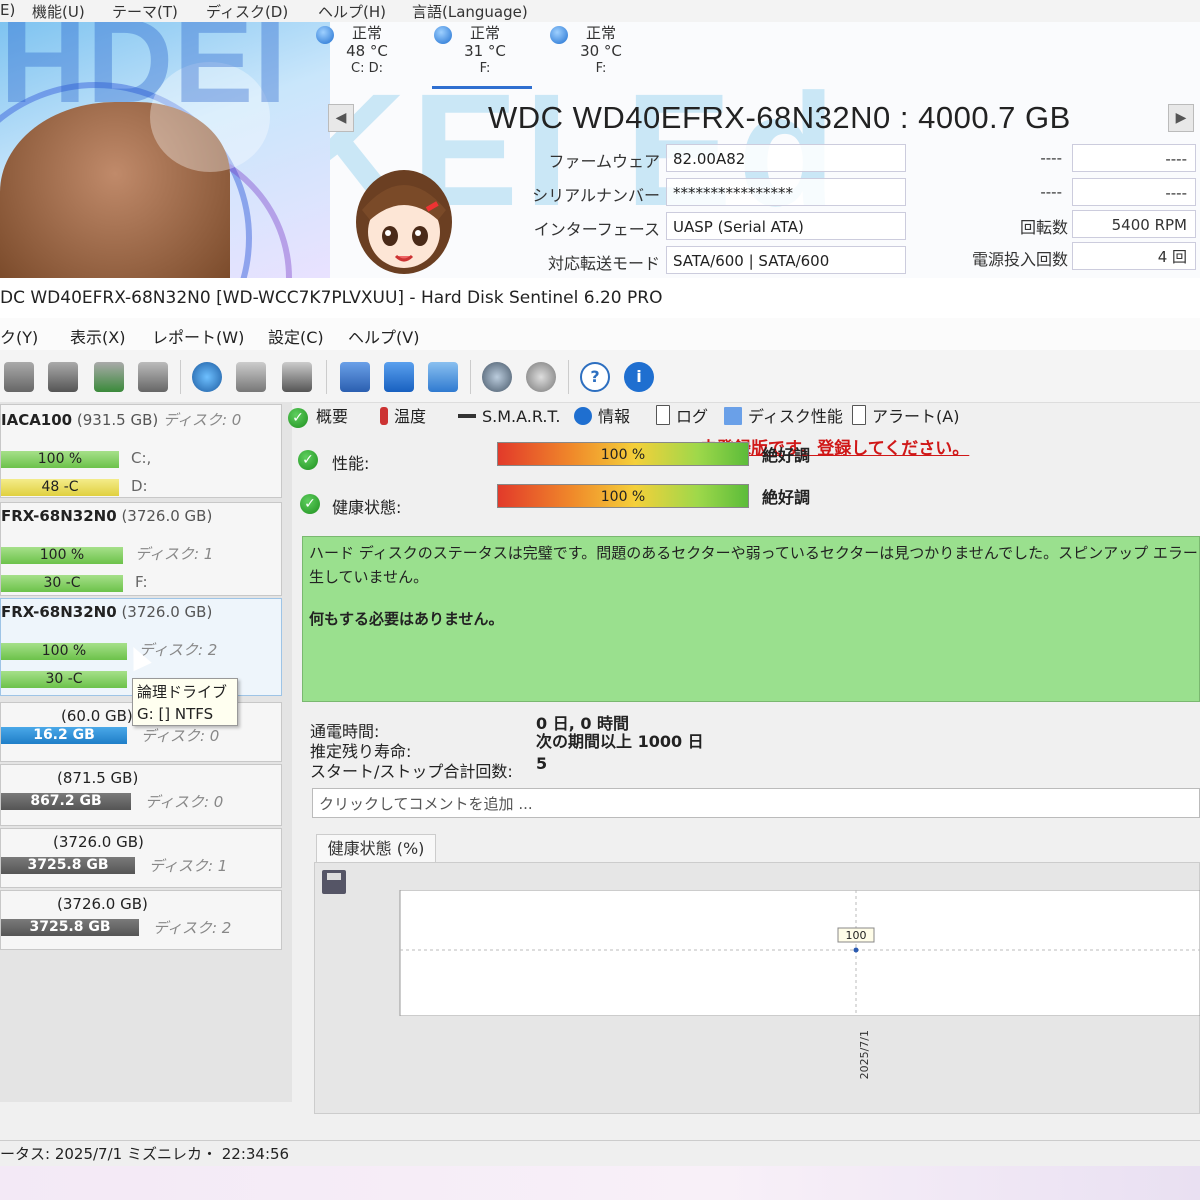 Image resolution: width=1200 pixels, height=1200 pixels. Describe the element at coordinates (786, 455) in the screenshot. I see `performance-result: 絶好調` at that location.